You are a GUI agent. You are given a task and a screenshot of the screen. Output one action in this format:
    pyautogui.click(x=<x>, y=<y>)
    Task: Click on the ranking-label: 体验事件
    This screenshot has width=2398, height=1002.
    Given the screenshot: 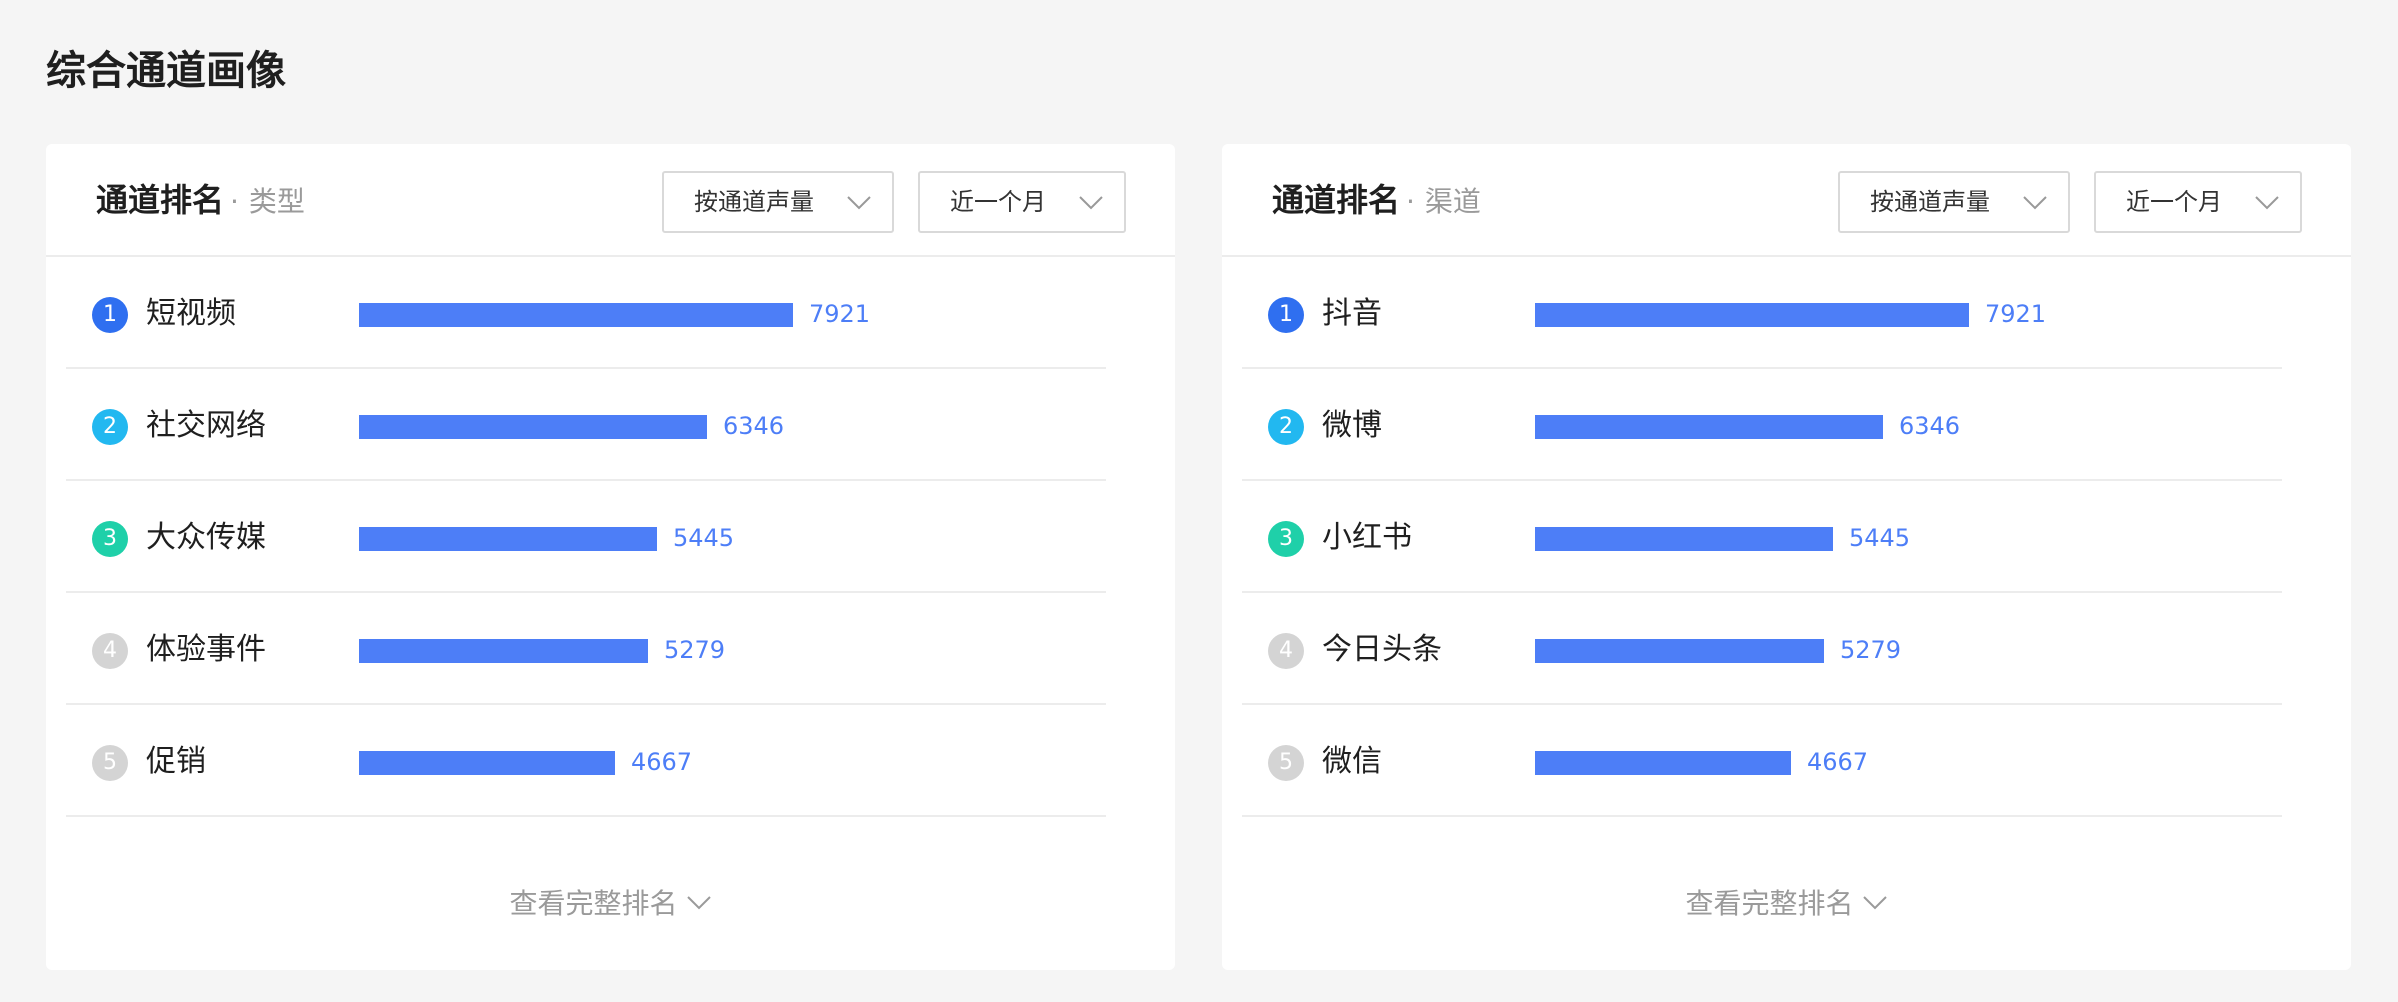 What is the action you would take?
    pyautogui.click(x=206, y=649)
    